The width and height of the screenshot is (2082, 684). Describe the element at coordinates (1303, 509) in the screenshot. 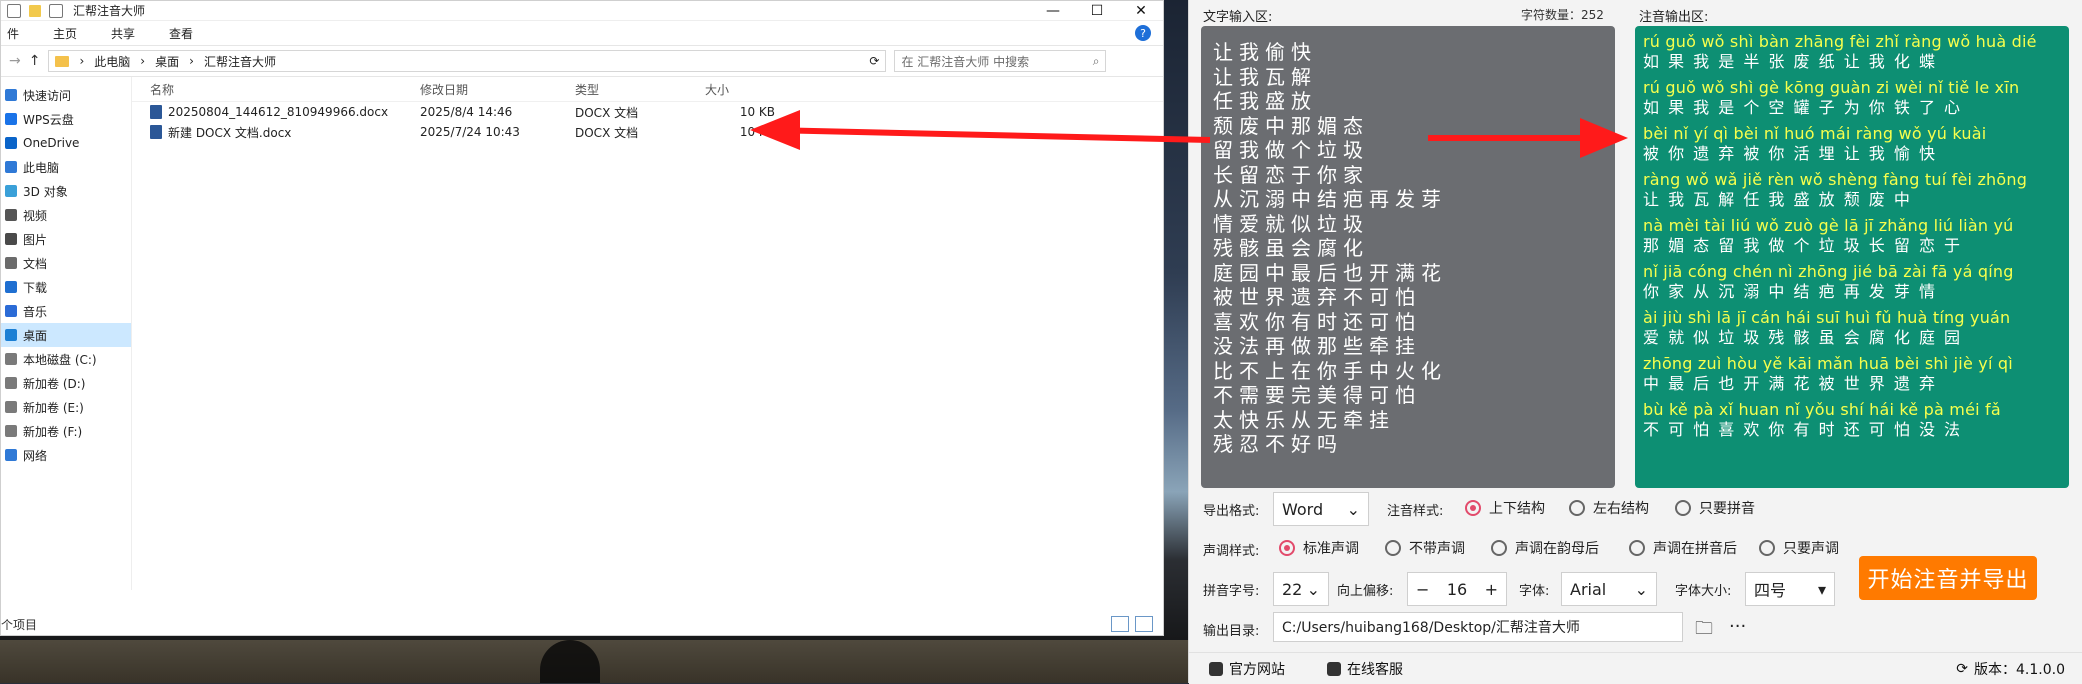

I see `export-format-value: Word` at that location.